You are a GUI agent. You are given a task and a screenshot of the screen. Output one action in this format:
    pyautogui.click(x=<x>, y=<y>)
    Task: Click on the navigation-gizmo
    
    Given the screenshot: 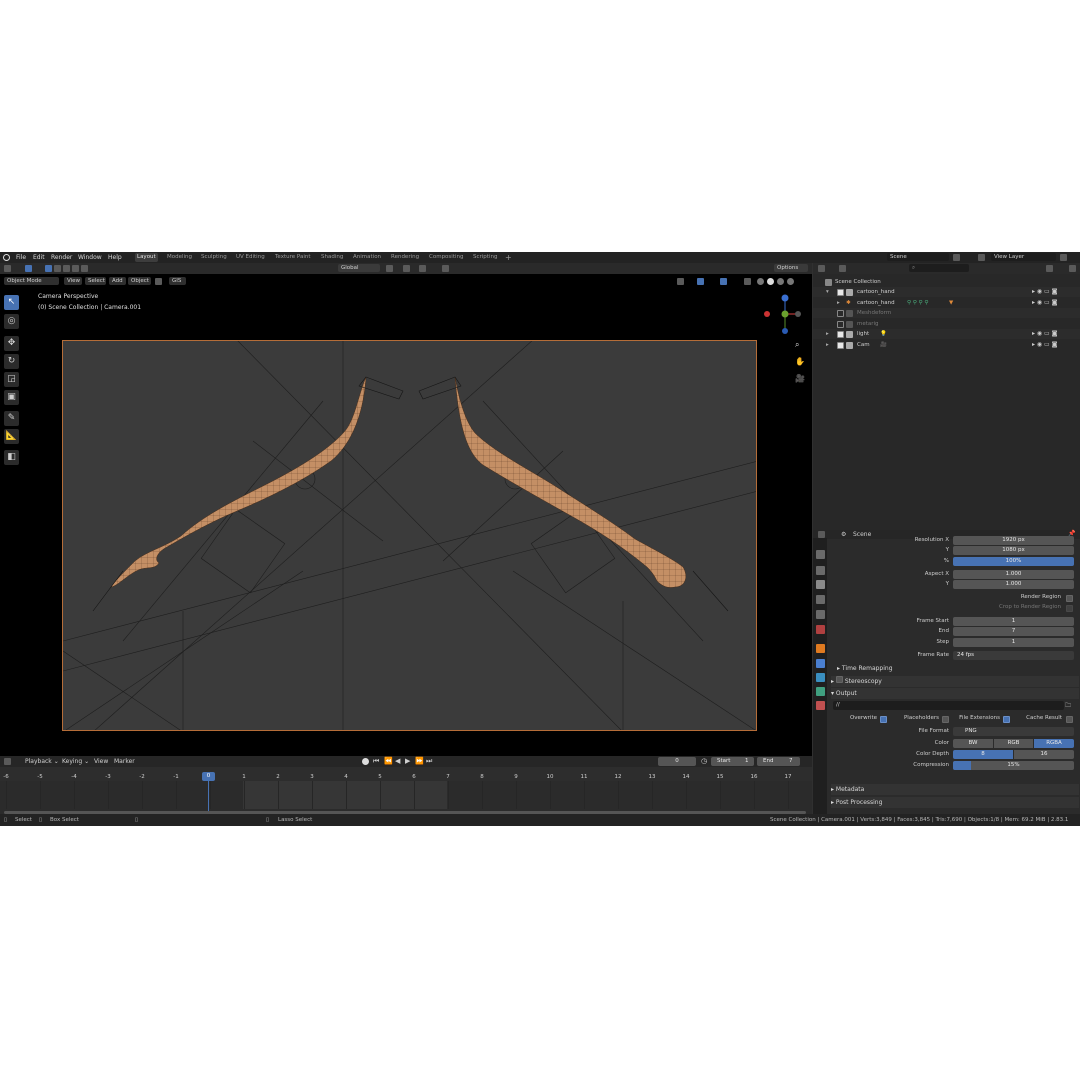 What is the action you would take?
    pyautogui.click(x=786, y=315)
    